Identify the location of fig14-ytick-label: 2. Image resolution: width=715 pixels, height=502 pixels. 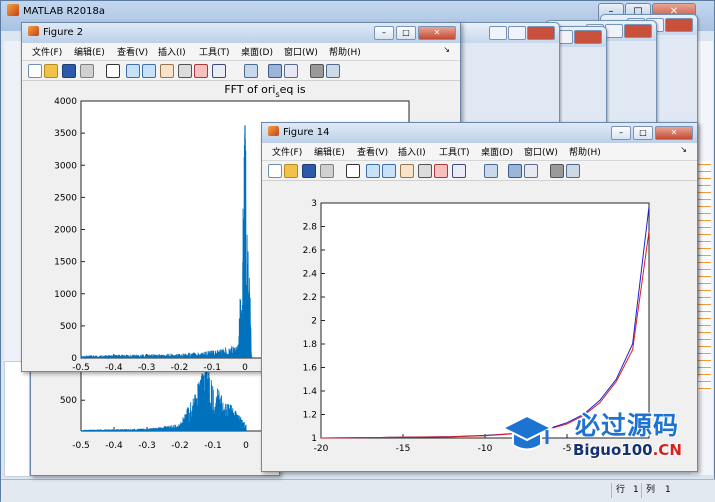
(314, 322).